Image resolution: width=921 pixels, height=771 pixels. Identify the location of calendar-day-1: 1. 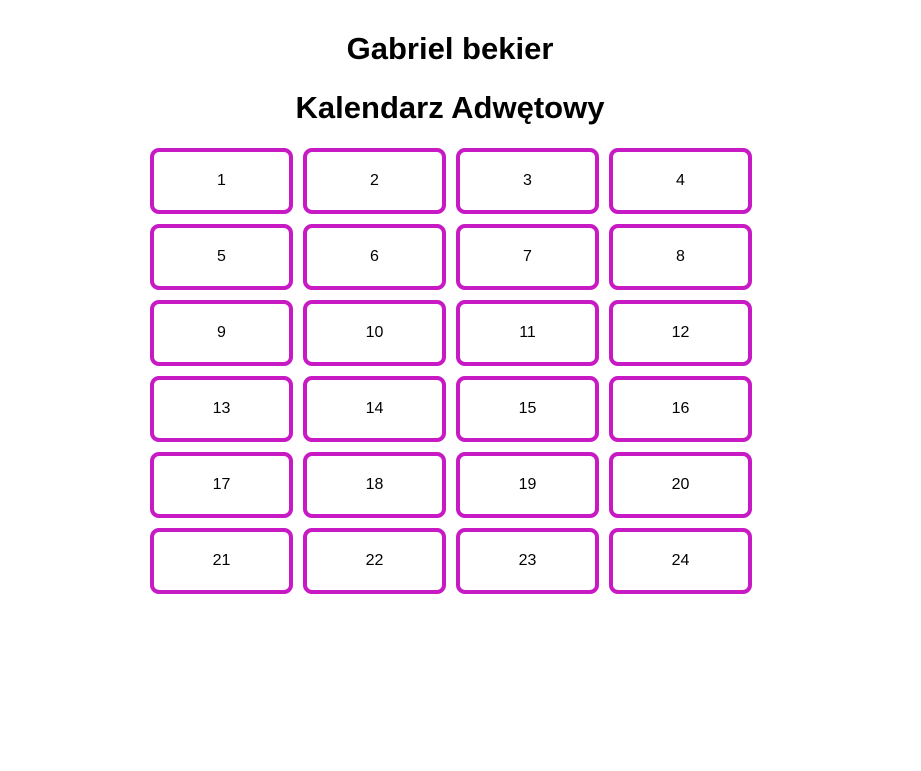
(221, 181).